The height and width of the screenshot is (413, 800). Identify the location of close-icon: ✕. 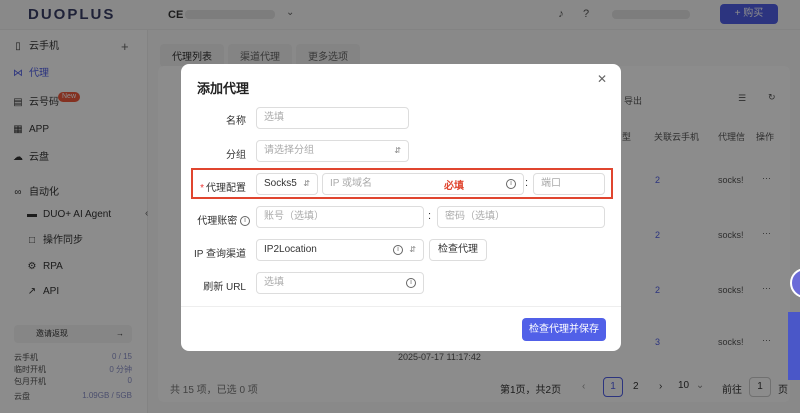
(602, 79).